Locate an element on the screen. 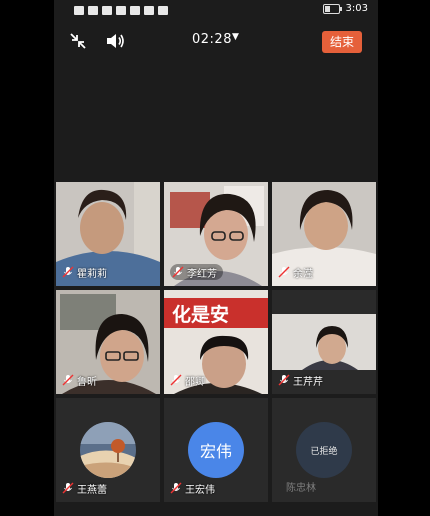 This screenshot has width=430, height=516. battery-icon is located at coordinates (332, 8).